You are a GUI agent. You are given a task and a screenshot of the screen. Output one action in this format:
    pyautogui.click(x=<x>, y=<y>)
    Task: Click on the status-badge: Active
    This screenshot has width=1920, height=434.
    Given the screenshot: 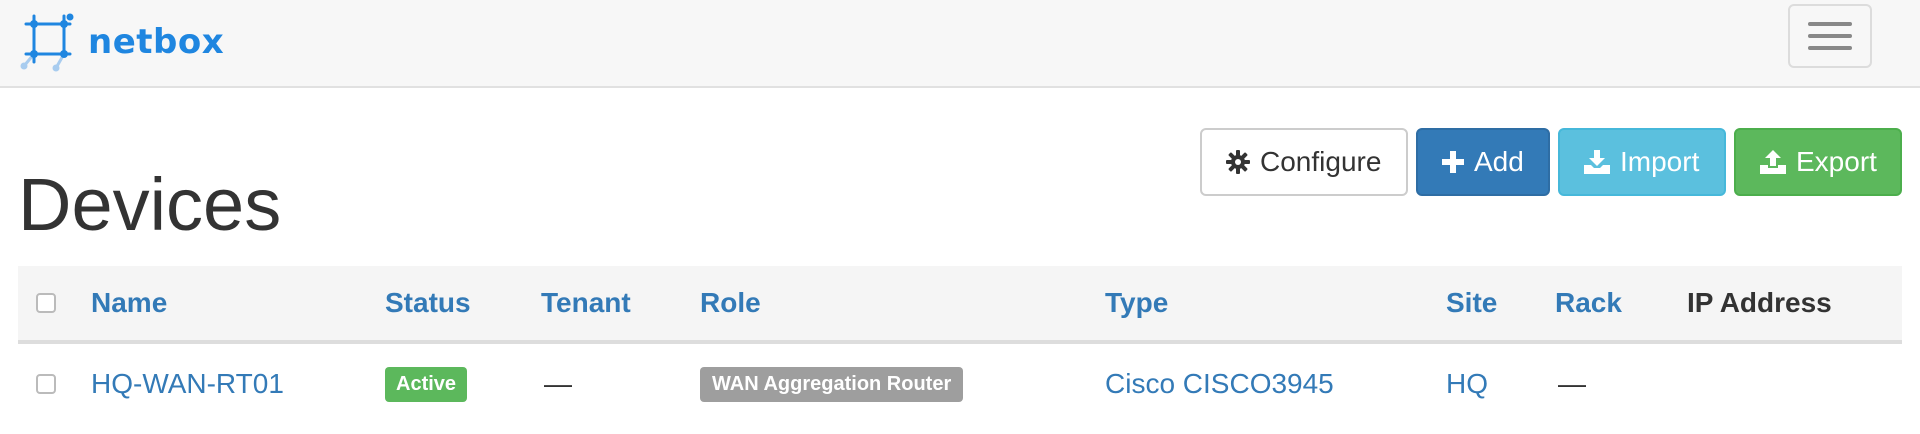 What is the action you would take?
    pyautogui.click(x=426, y=384)
    